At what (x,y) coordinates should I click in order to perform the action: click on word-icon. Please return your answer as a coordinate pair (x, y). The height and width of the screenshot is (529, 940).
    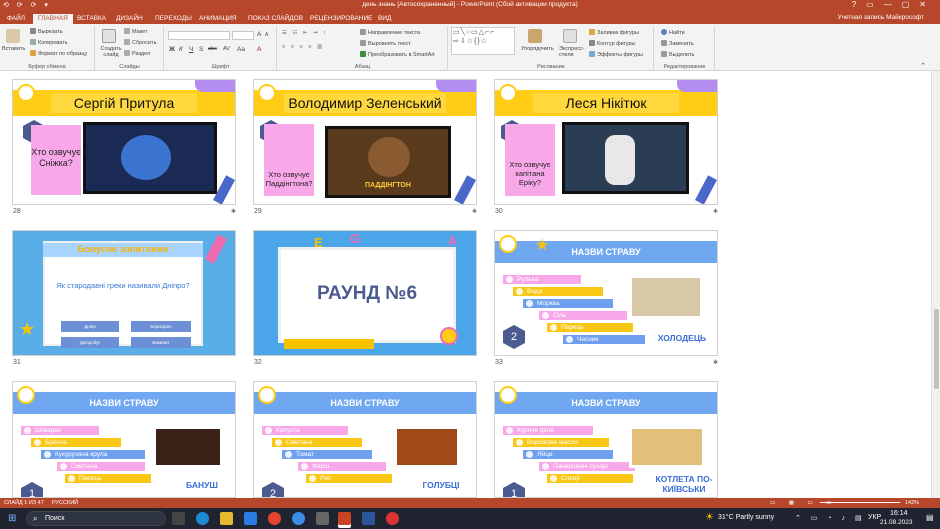
    Looking at the image, I should click on (368, 518).